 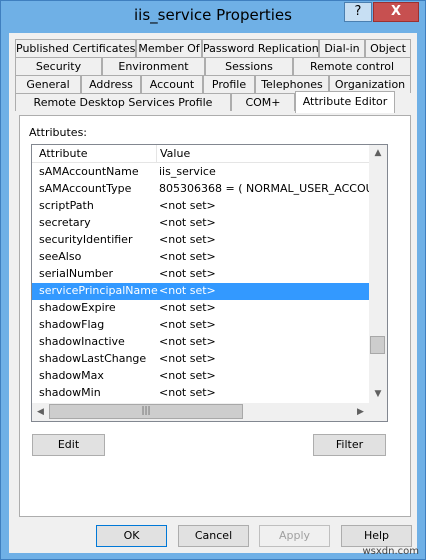 I want to click on horizontal-scroll-thumb: |||, so click(x=146, y=411).